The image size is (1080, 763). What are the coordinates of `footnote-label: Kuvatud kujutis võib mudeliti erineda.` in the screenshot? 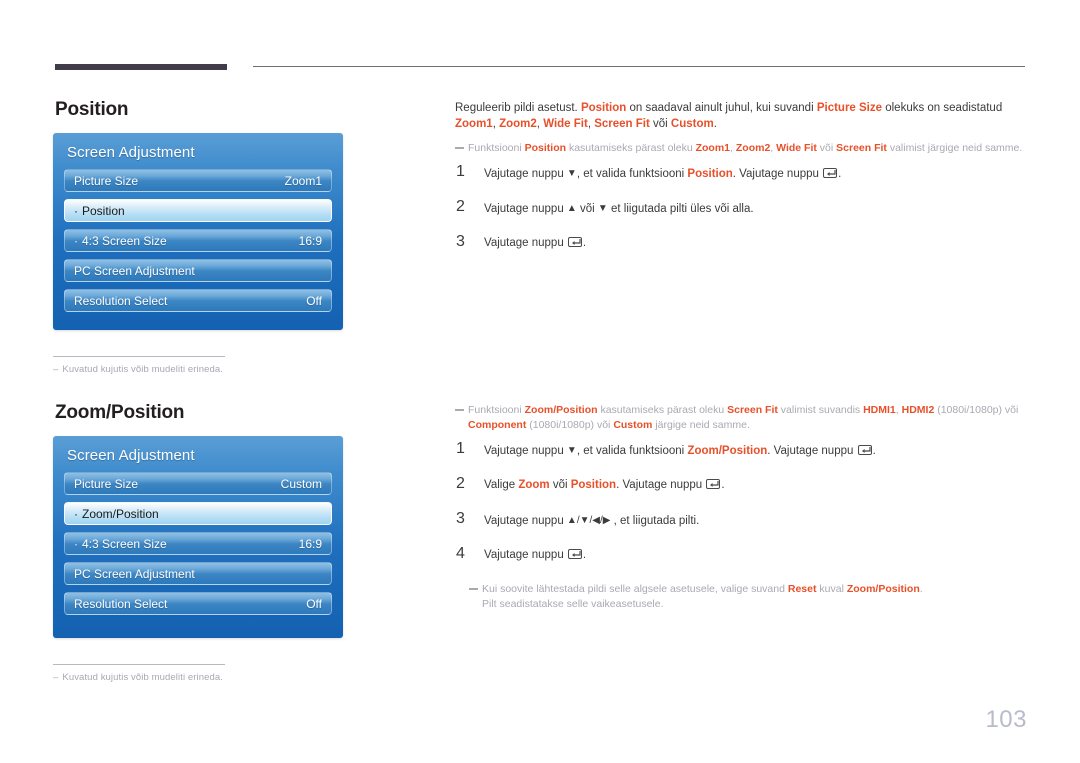 It's located at (143, 369).